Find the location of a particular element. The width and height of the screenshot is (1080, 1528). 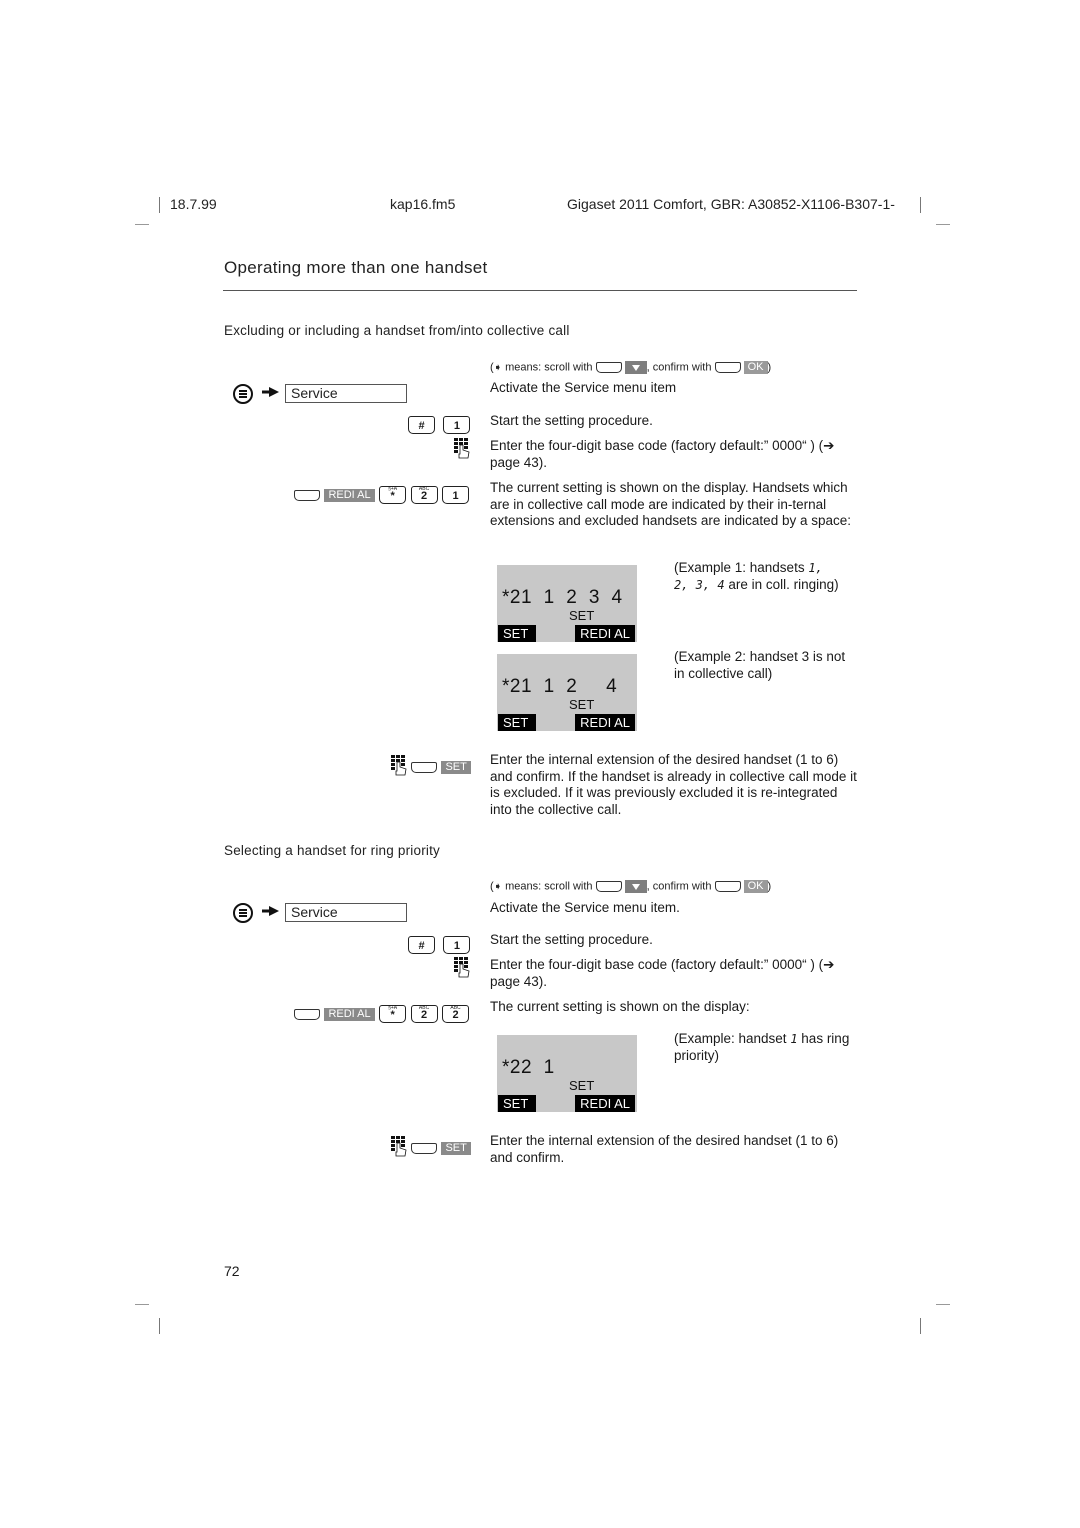

caption-text: are in coll. ringing) is located at coordinates (781, 584).